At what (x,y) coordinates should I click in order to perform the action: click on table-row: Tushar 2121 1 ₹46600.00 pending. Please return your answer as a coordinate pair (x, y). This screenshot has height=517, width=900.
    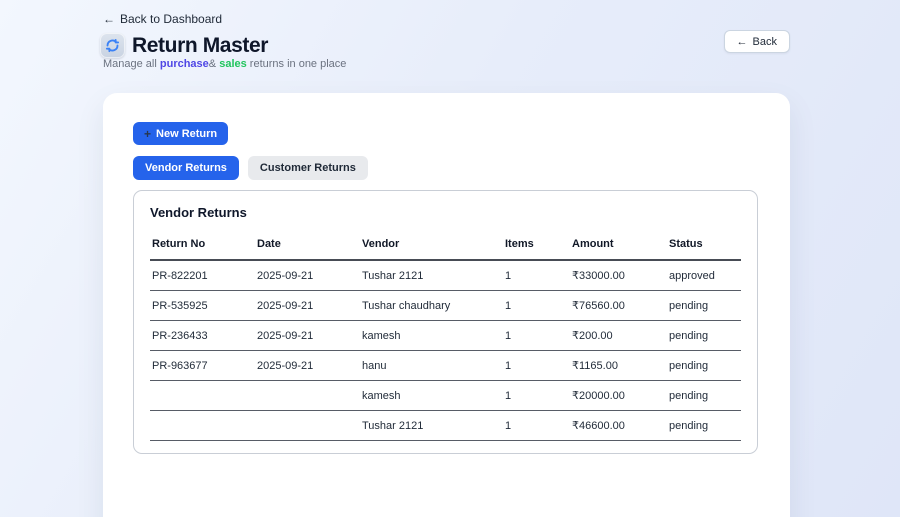
    Looking at the image, I should click on (445, 425).